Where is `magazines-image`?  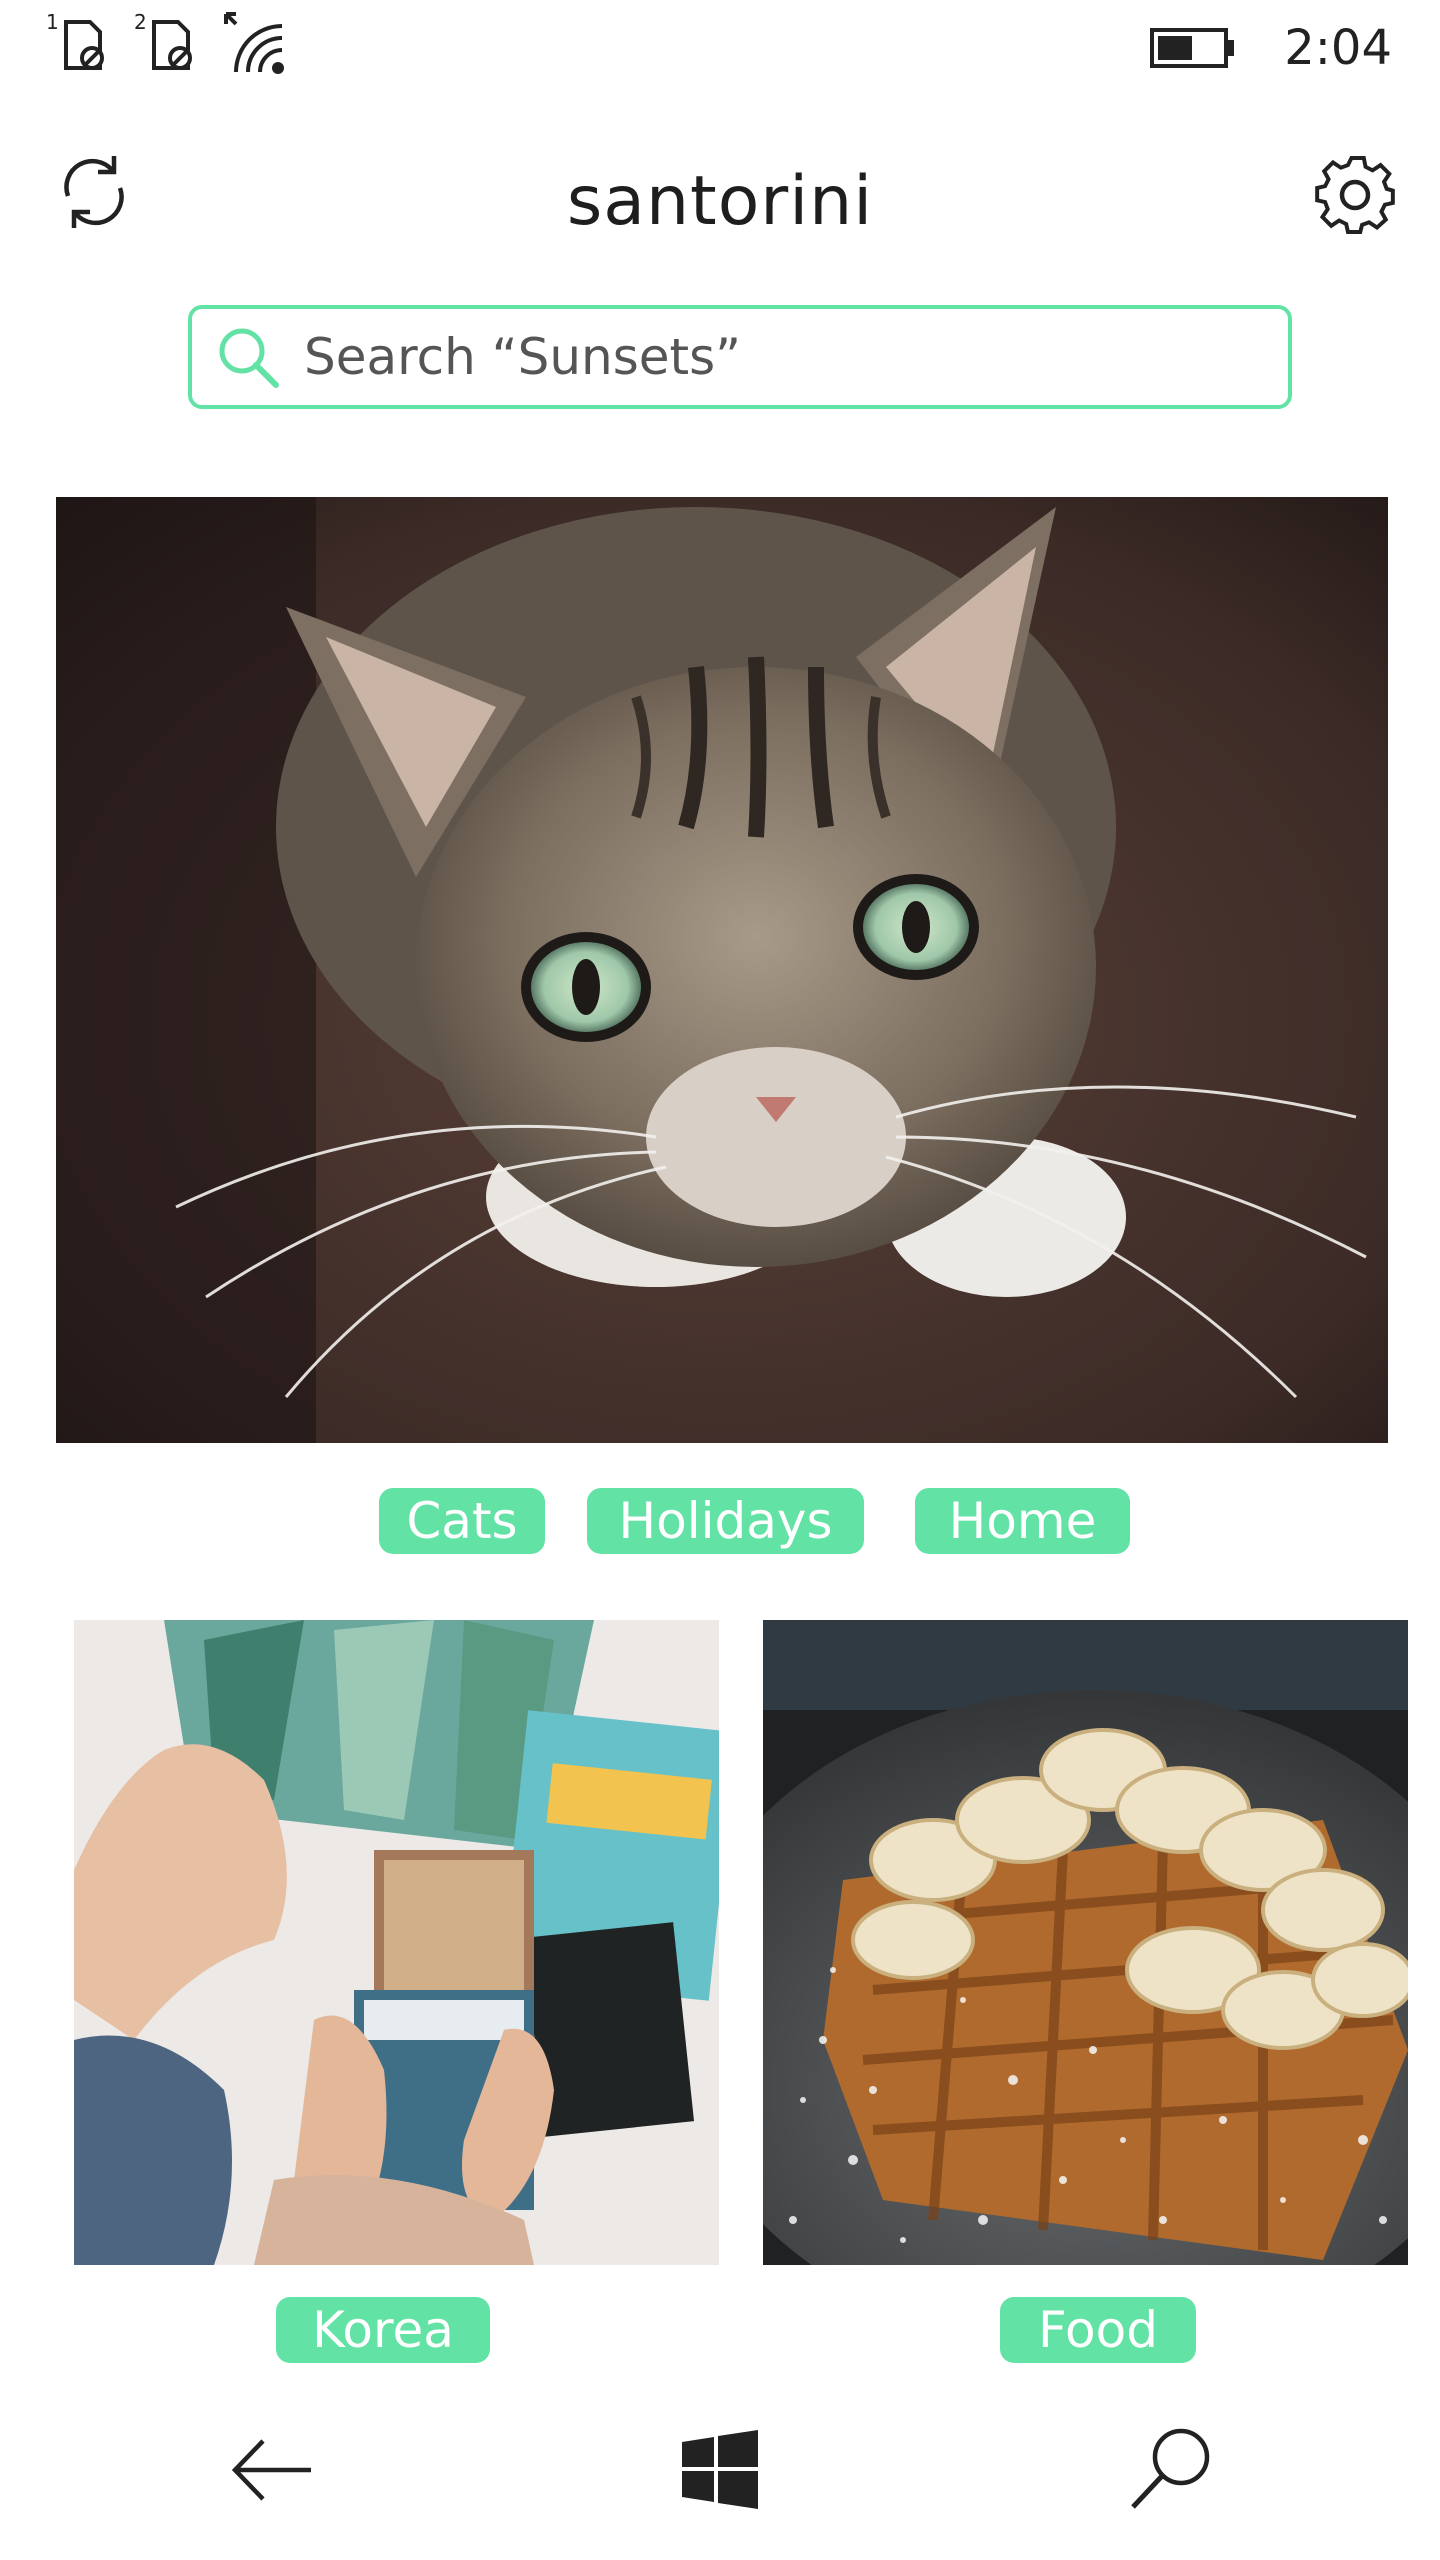
magazines-image is located at coordinates (396, 1942).